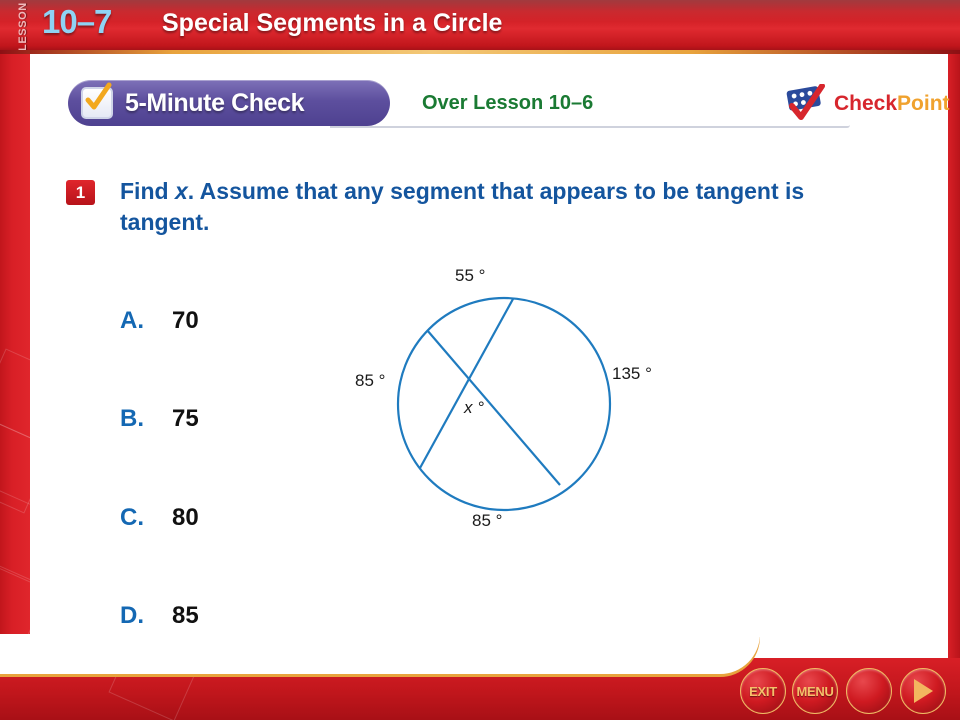 The width and height of the screenshot is (960, 720). I want to click on previous-slide-button, so click(869, 691).